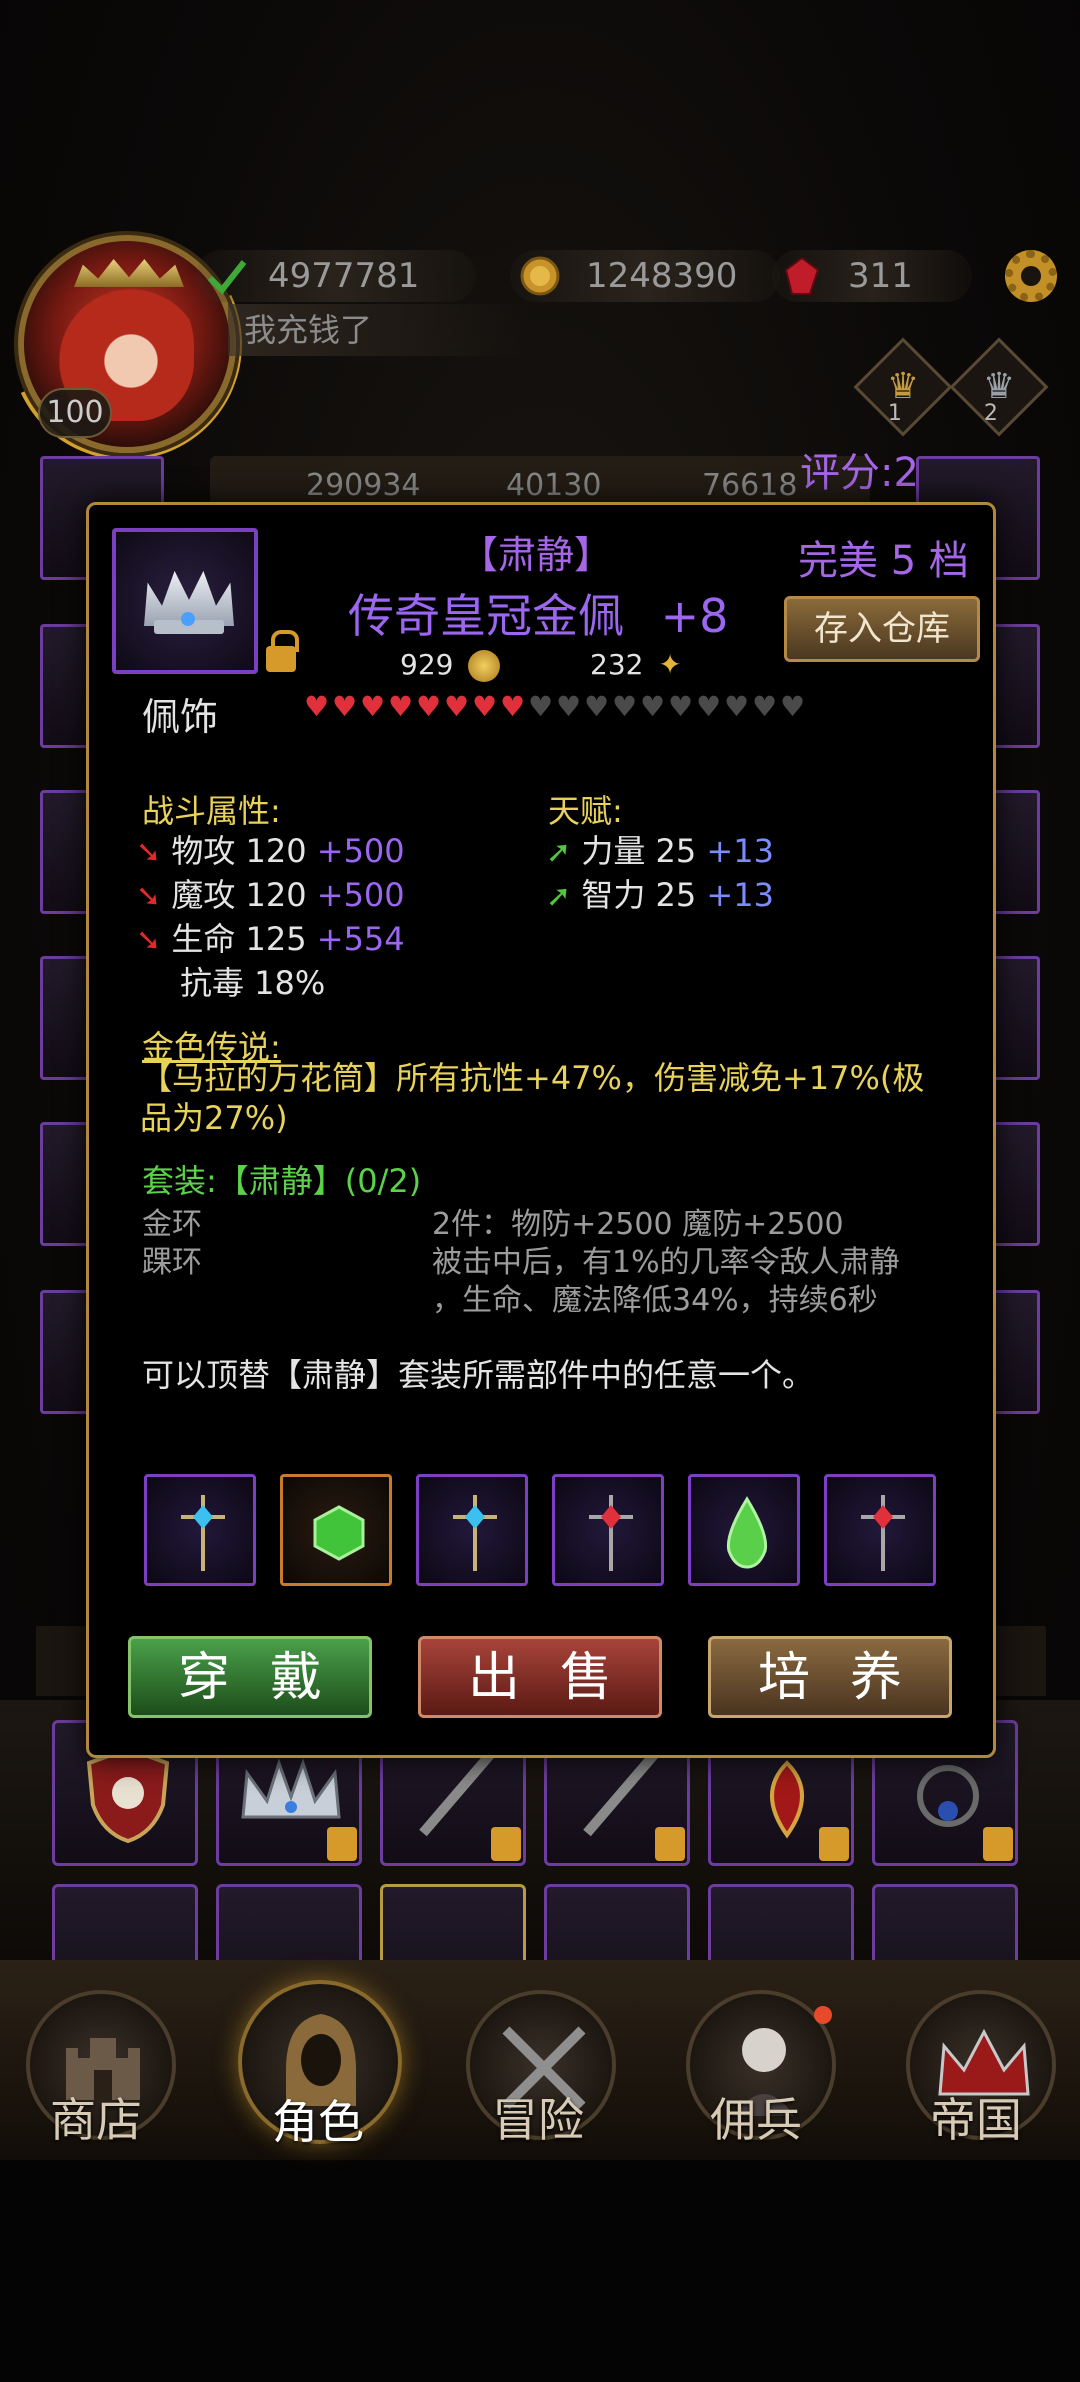 The image size is (1080, 2382). What do you see at coordinates (880, 276) in the screenshot?
I see `gems-value: 311` at bounding box center [880, 276].